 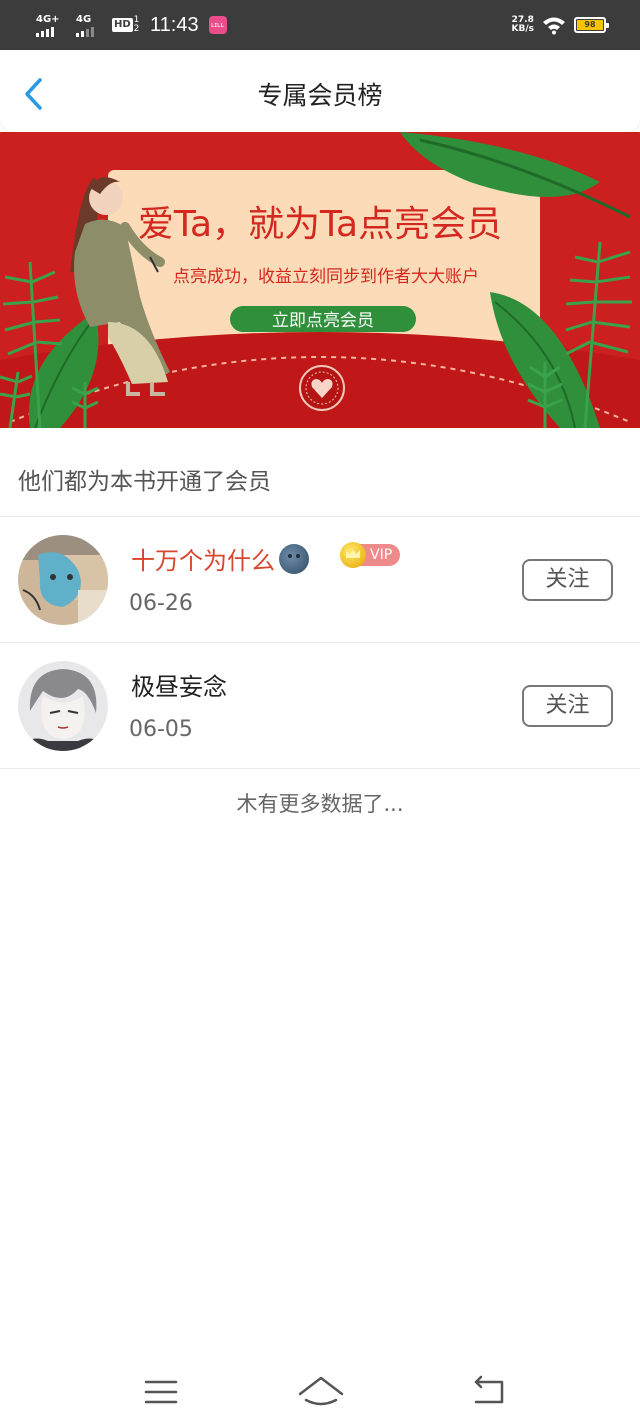 I want to click on moon-face-emoji-icon, so click(x=294, y=558).